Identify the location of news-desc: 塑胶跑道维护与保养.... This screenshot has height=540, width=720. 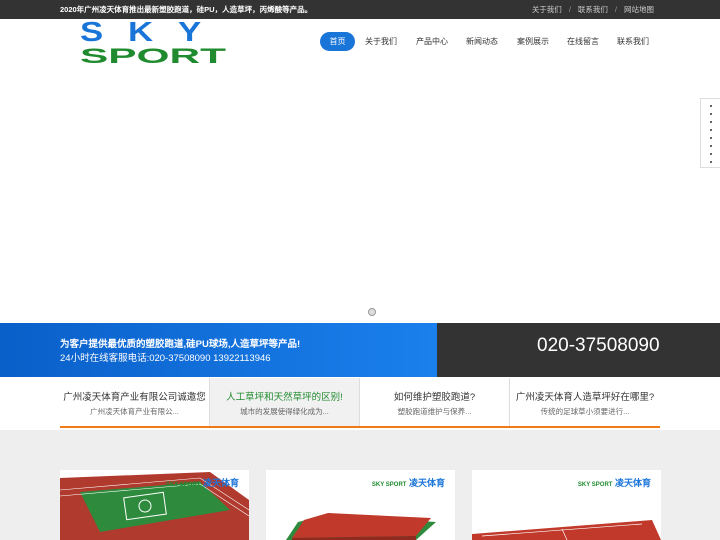
(434, 411).